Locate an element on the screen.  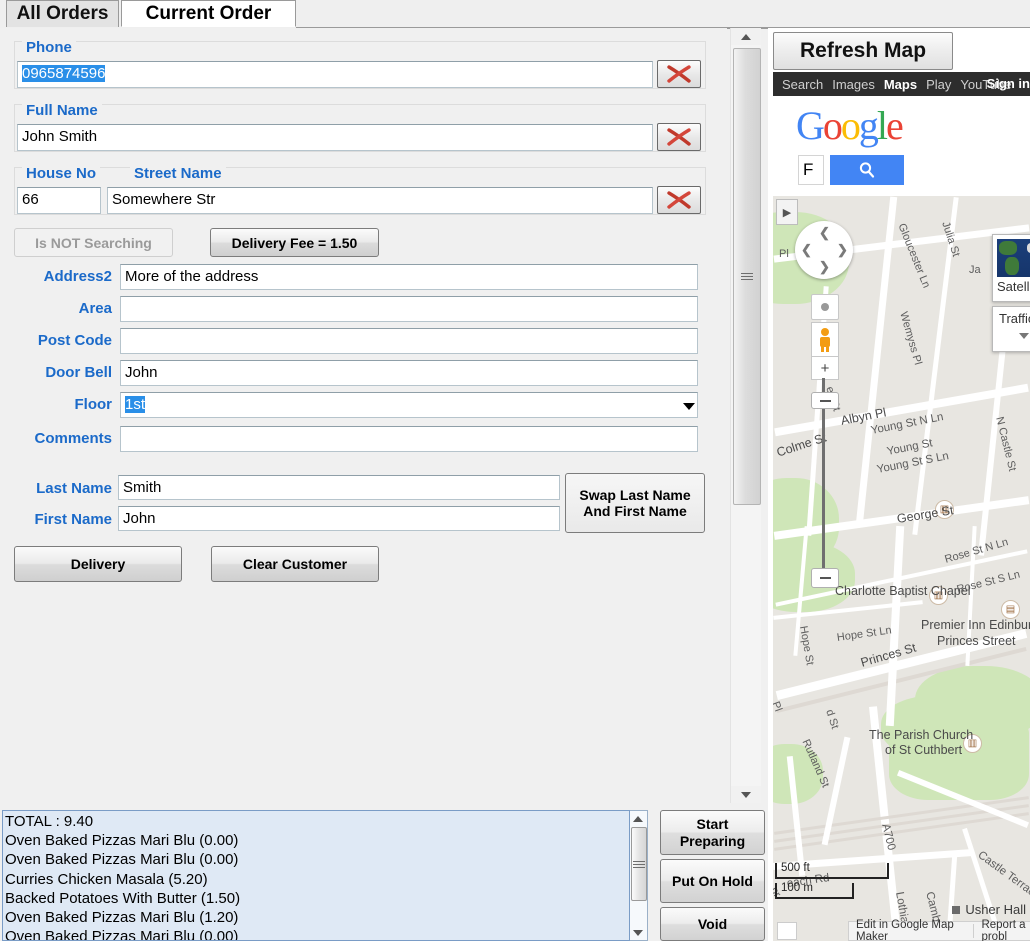
map-scale-bar: 500 ft 100 m is located at coordinates (837, 881).